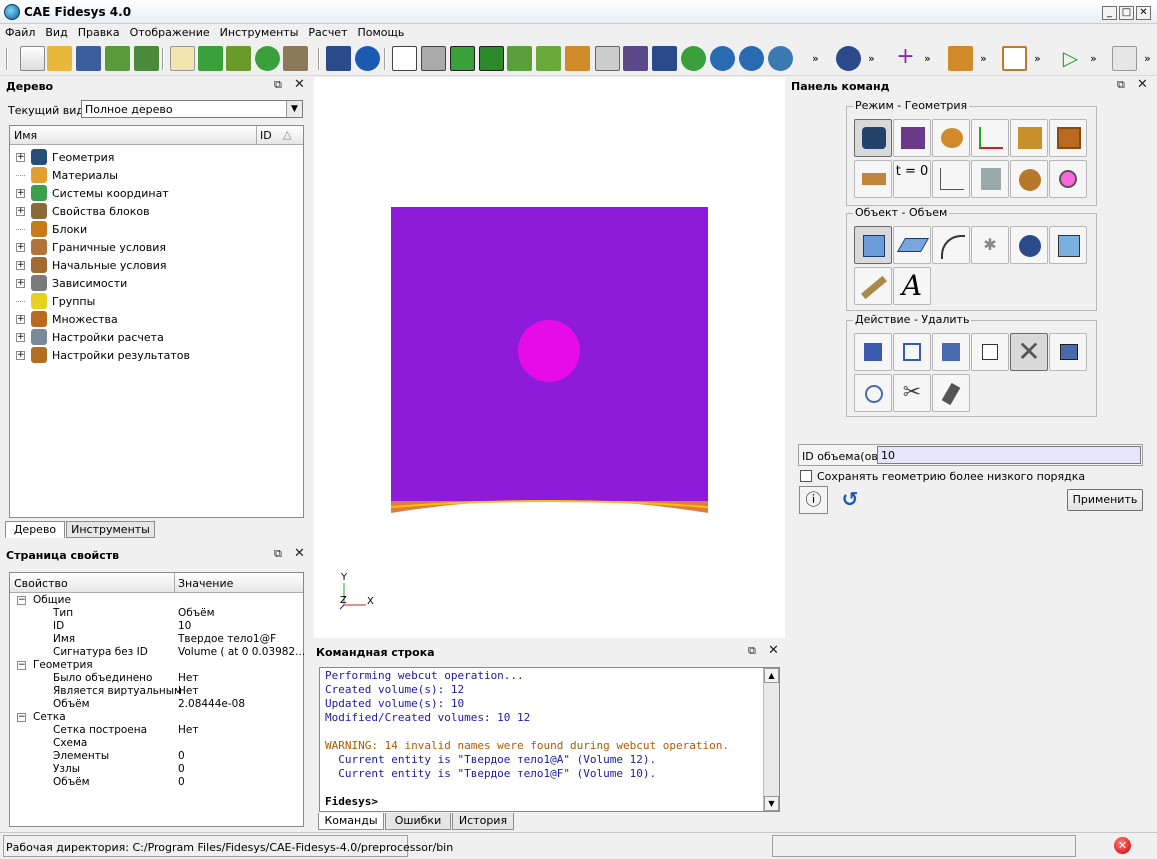 The image size is (1157, 859). I want to click on props-col-property: Свойство, so click(41, 583).